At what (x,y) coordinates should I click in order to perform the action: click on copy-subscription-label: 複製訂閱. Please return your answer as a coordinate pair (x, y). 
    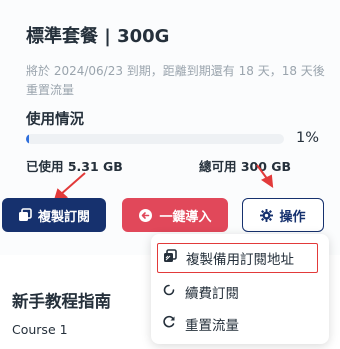
    Looking at the image, I should click on (63, 217).